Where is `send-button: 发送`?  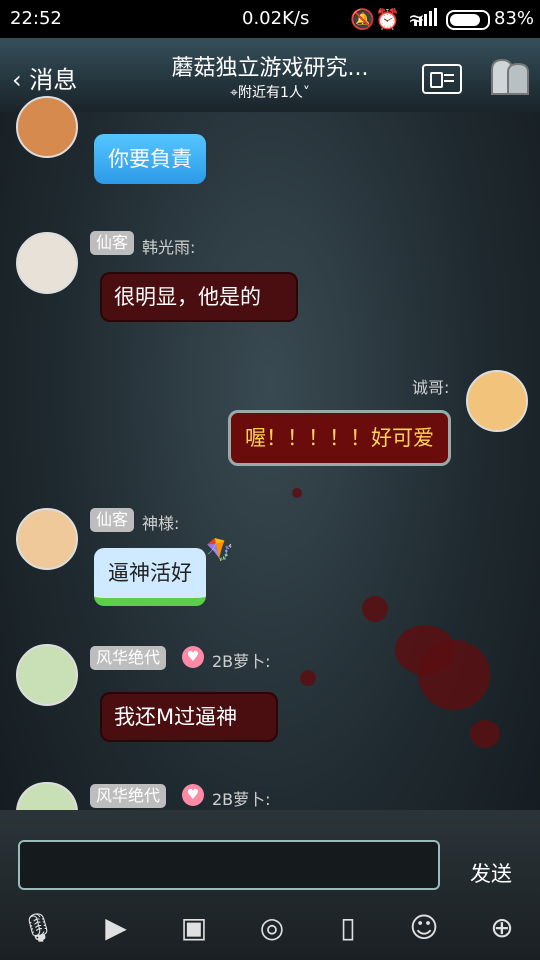
send-button: 发送 is located at coordinates (491, 873).